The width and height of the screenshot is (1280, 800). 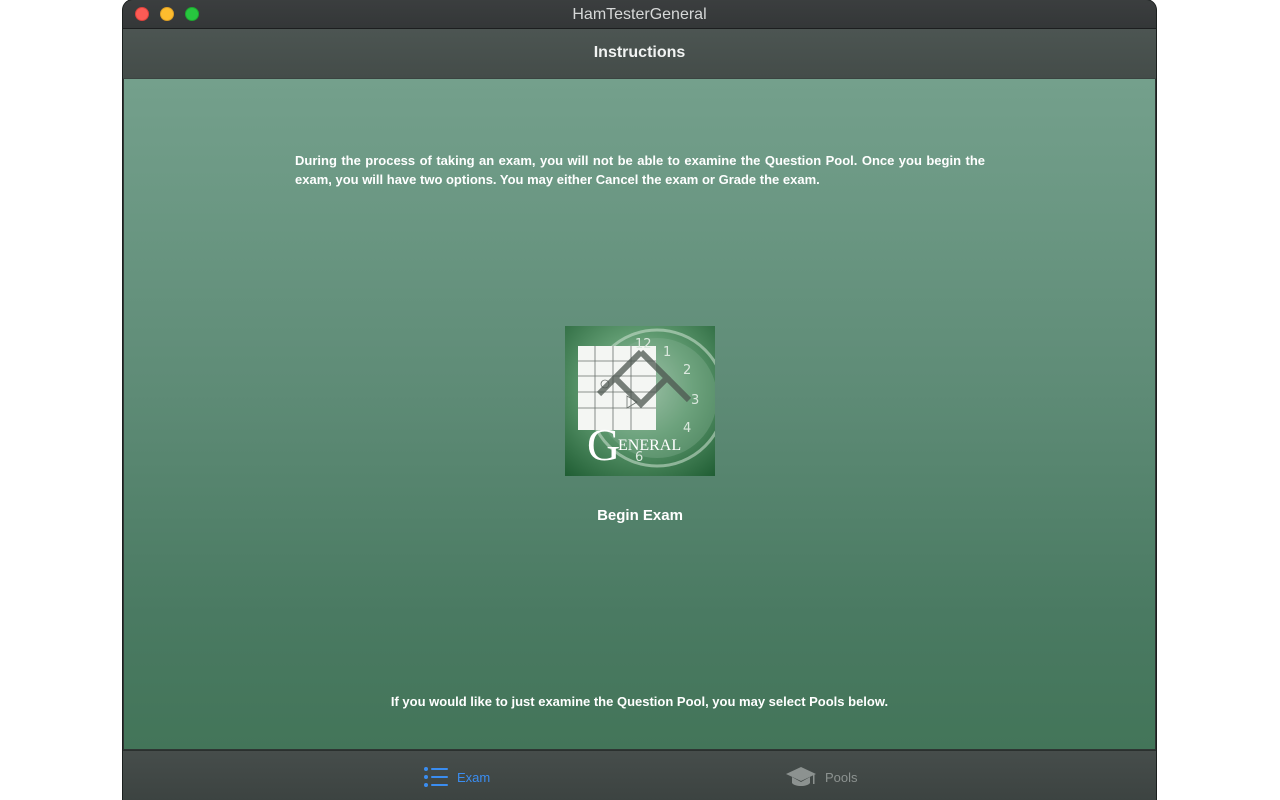 I want to click on svg-text: 12, so click(x=643, y=344).